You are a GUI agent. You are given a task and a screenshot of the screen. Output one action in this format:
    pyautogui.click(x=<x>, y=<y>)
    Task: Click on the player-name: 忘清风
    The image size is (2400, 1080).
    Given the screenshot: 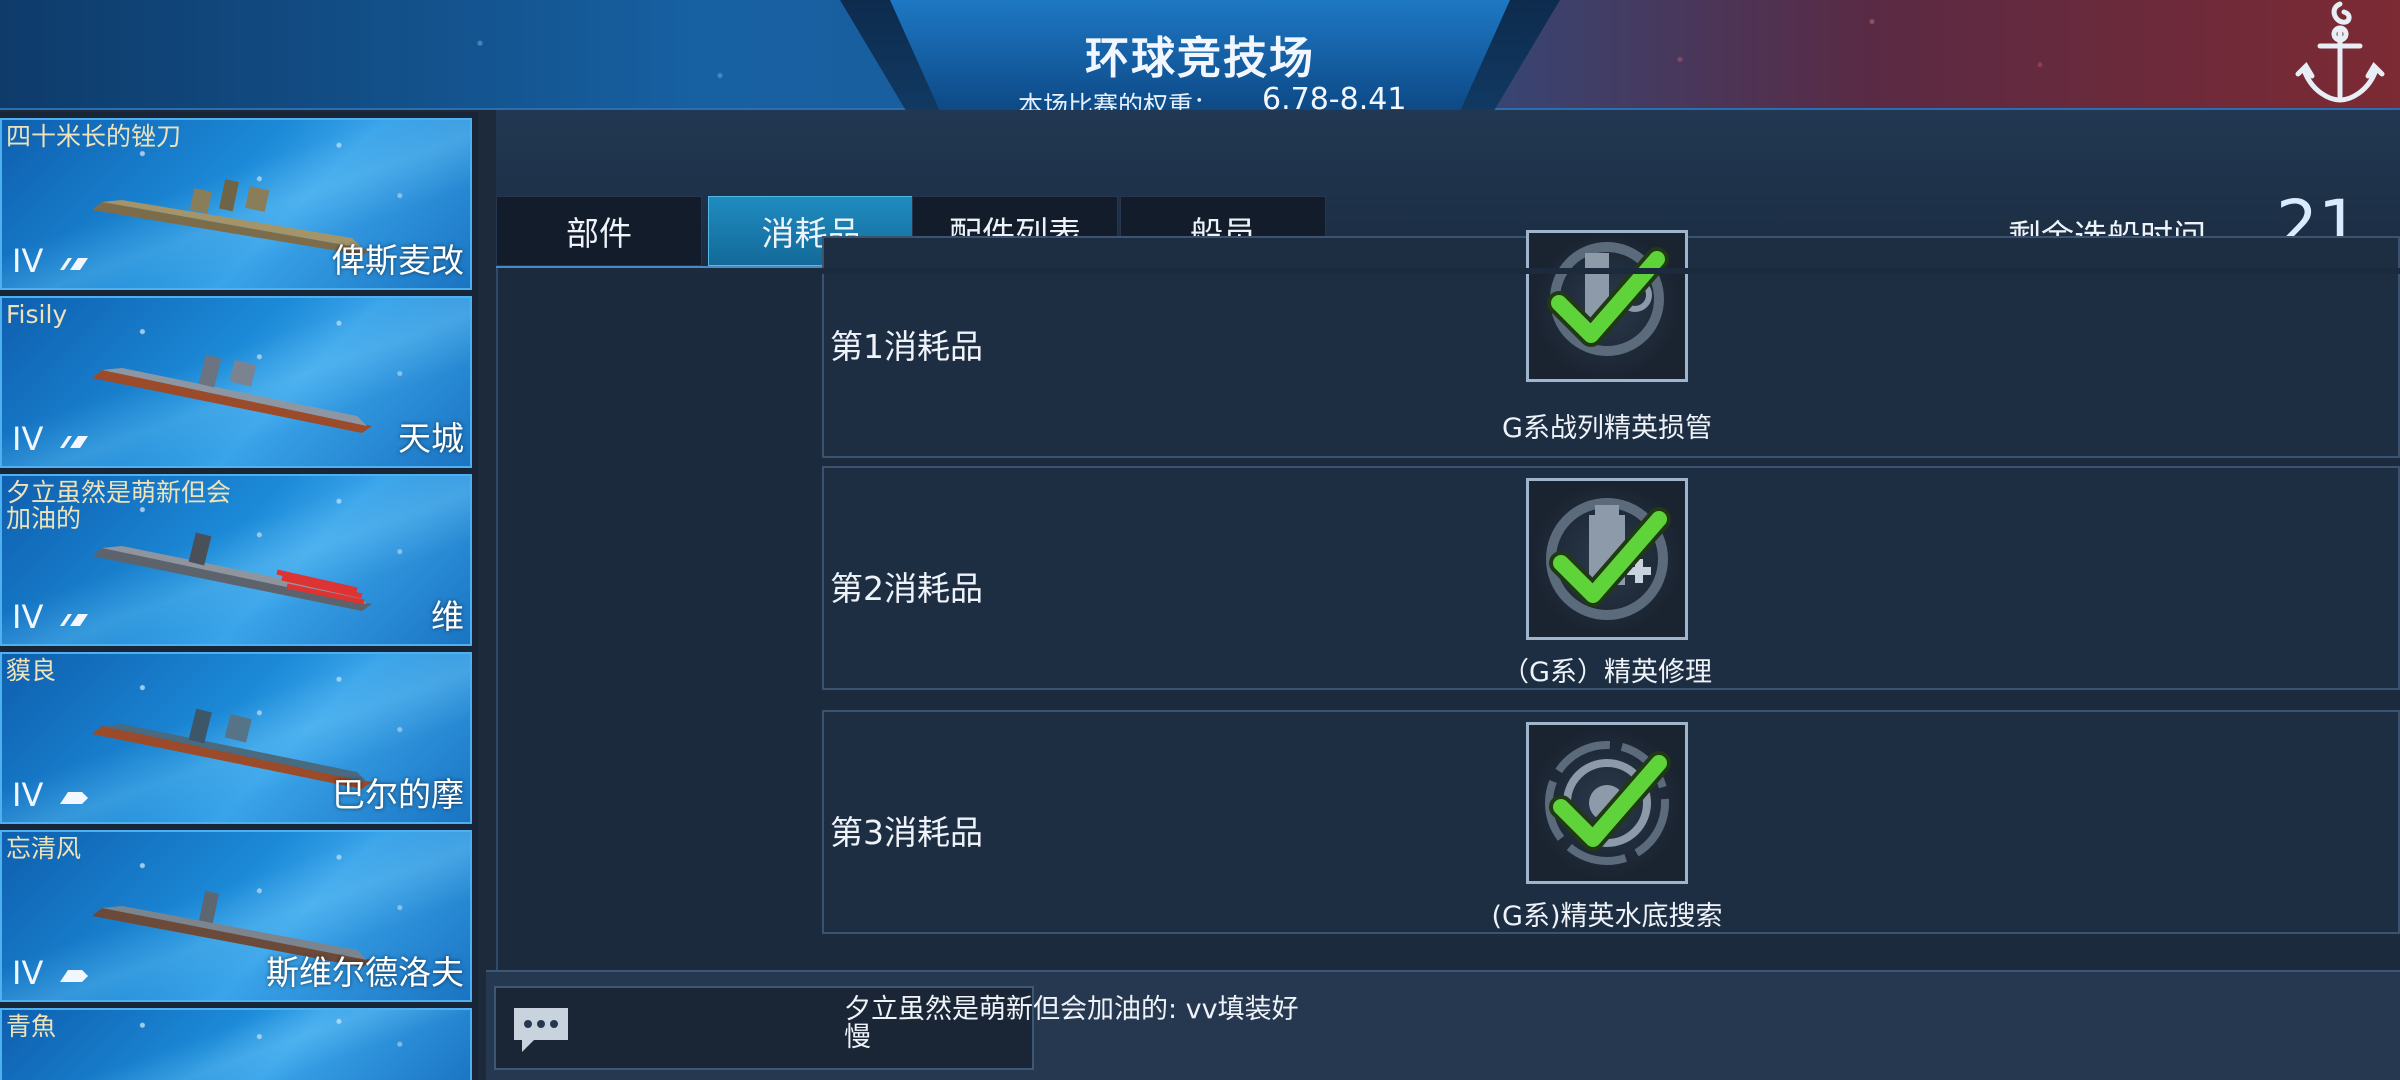 What is the action you would take?
    pyautogui.click(x=44, y=848)
    